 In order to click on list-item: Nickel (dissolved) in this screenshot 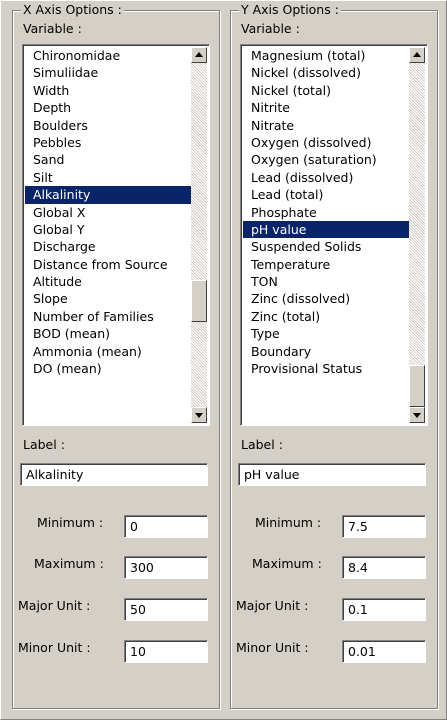, I will do `click(326, 72)`.